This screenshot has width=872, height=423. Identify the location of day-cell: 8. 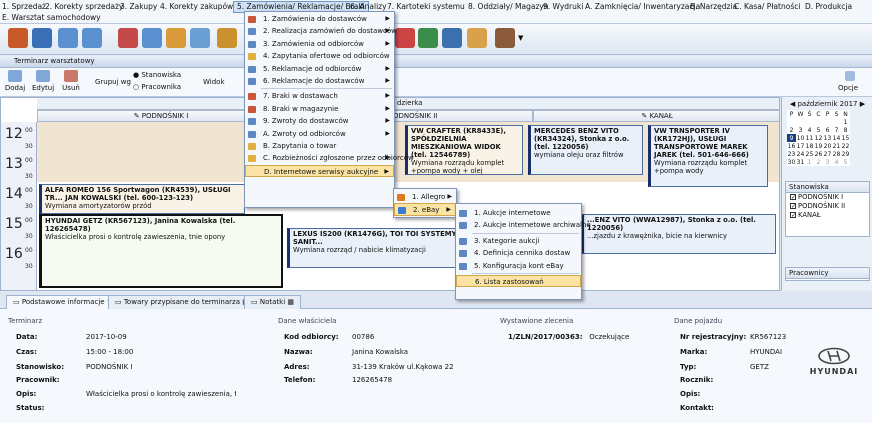
(845, 130).